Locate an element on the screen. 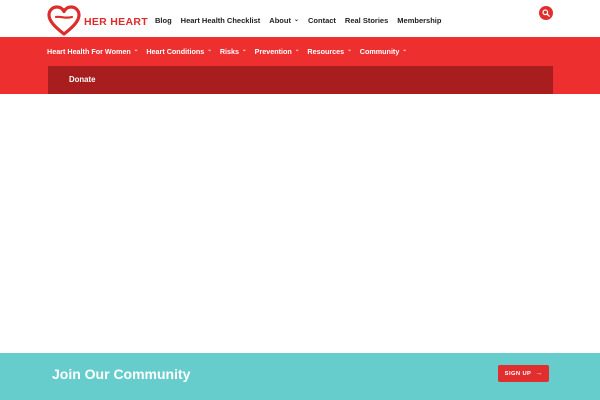 This screenshot has height=400, width=600. nav-item-heart-health-checklist: Heart Health Checklist is located at coordinates (221, 20).